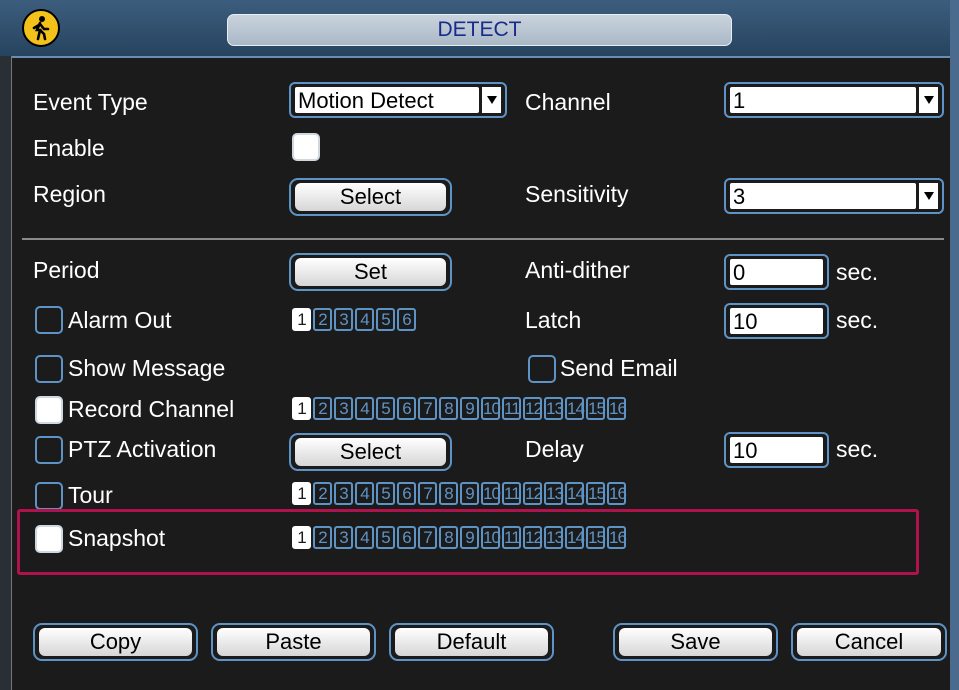 The image size is (959, 690). What do you see at coordinates (66, 270) in the screenshot?
I see `period-label: Period` at bounding box center [66, 270].